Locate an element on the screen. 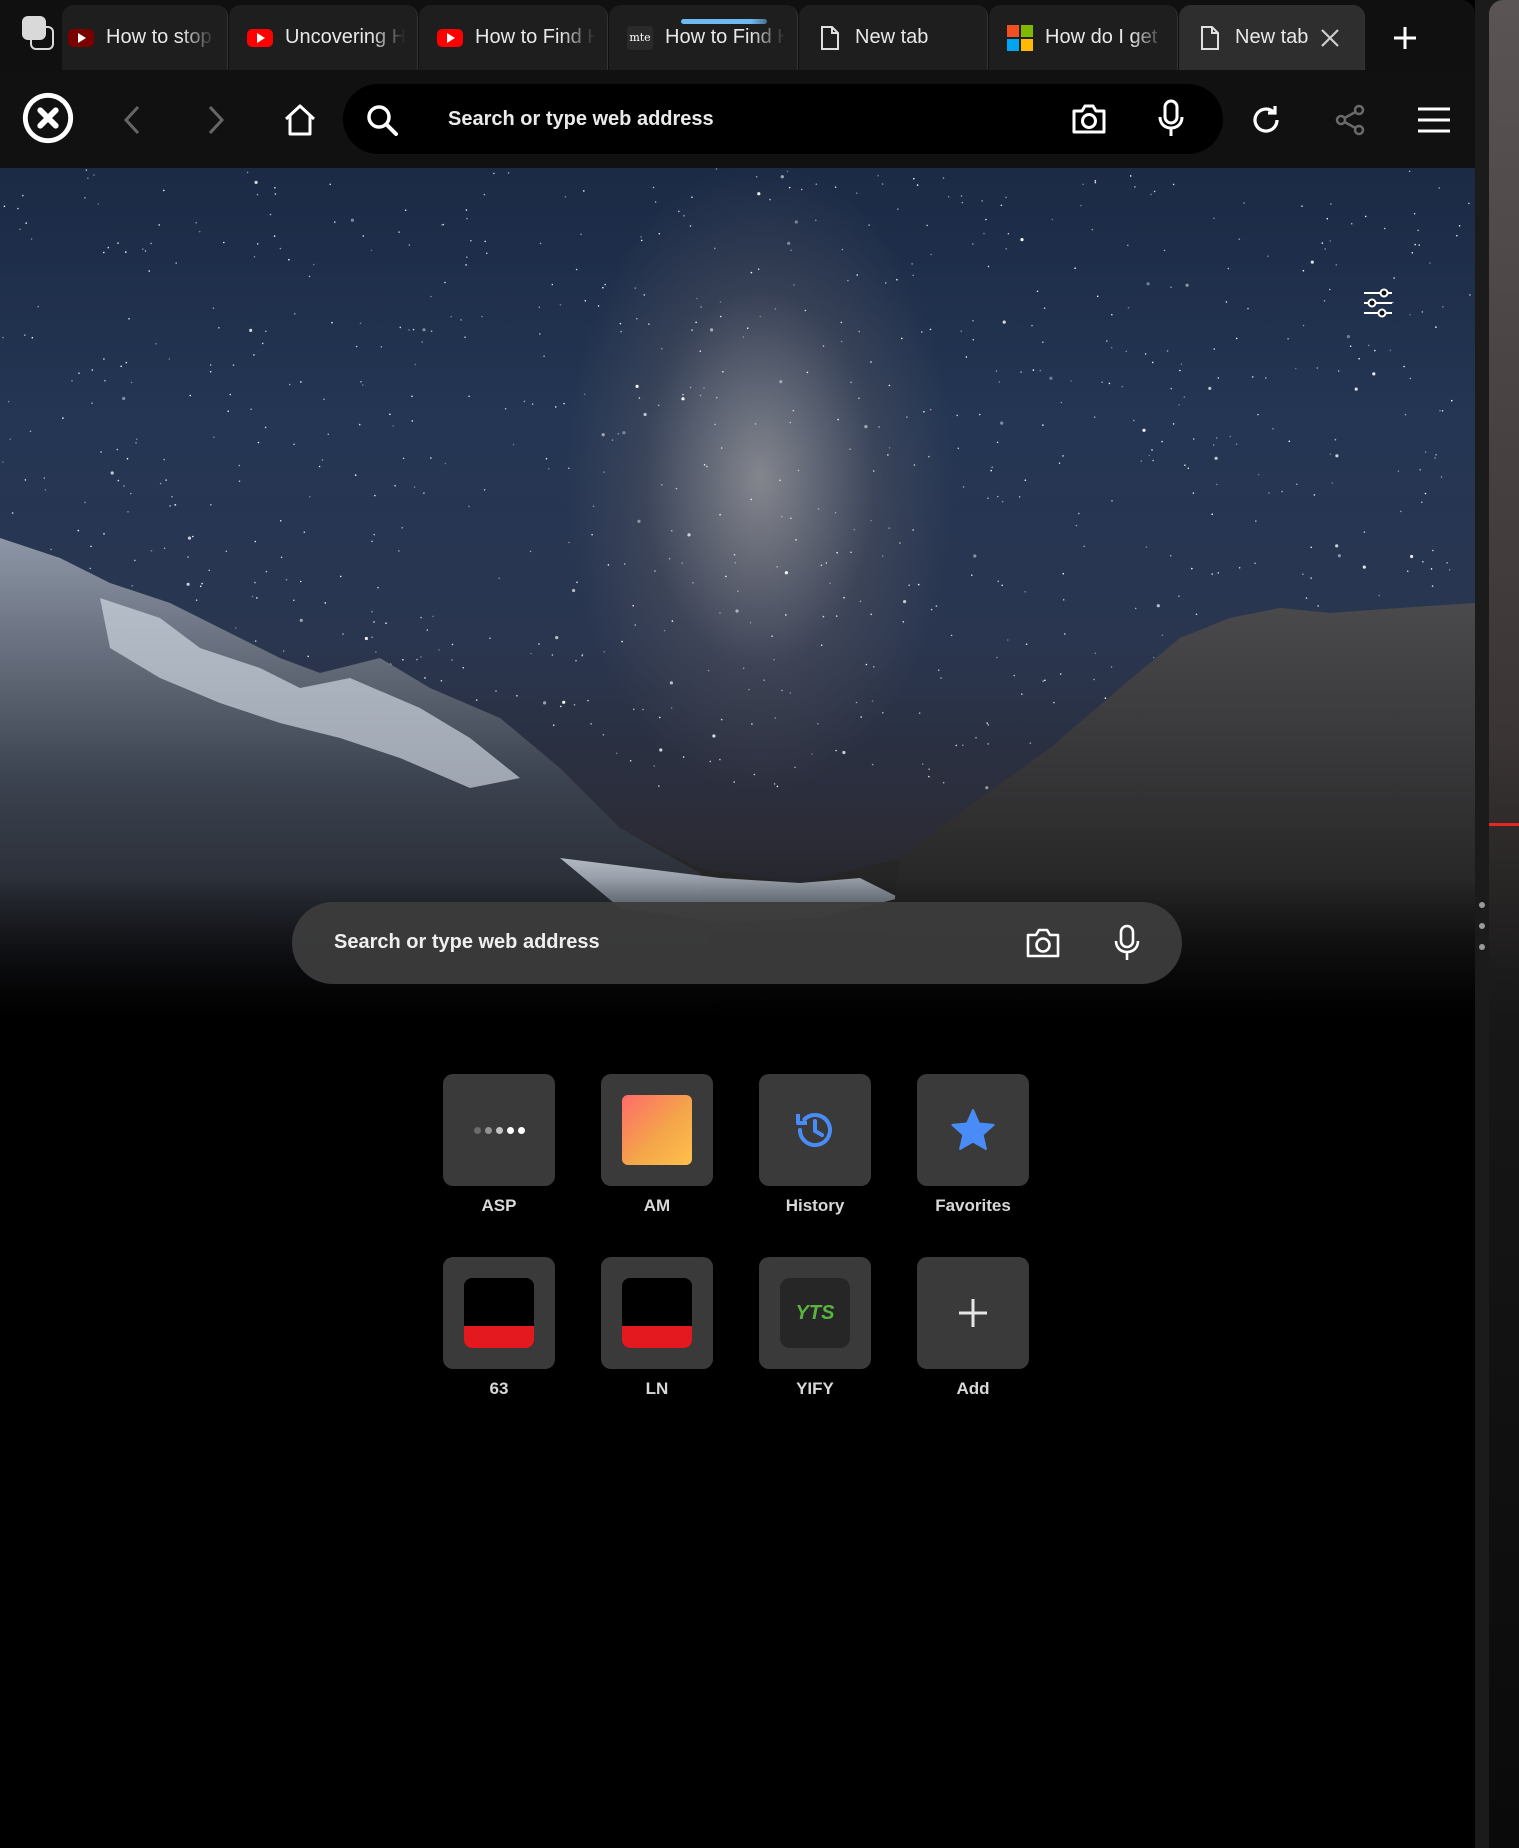 Image resolution: width=1519 pixels, height=1848 pixels. speed-dial-add: Add is located at coordinates (973, 1332).